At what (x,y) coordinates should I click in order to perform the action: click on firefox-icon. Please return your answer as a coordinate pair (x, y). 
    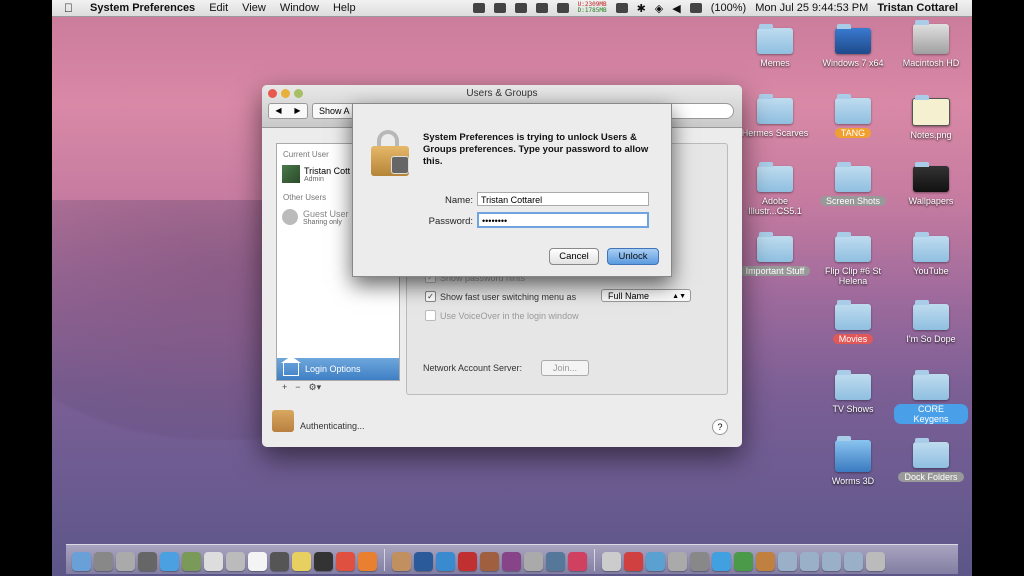
    Looking at the image, I should click on (367, 561).